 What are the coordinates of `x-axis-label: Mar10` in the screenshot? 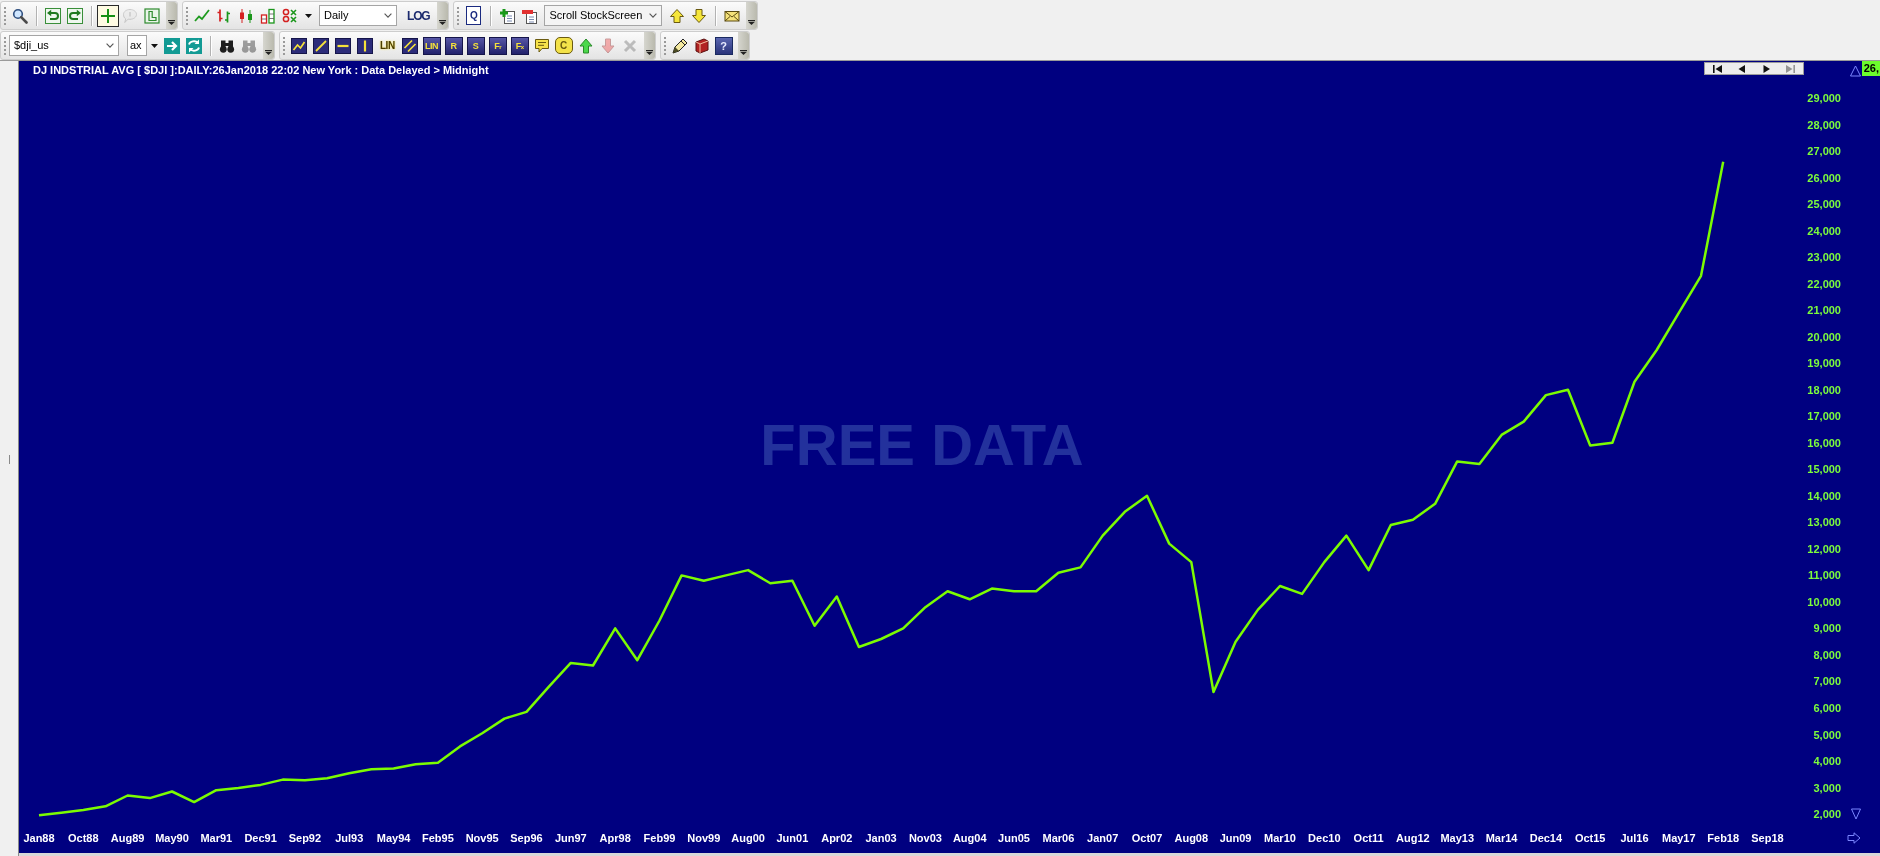 It's located at (1280, 838).